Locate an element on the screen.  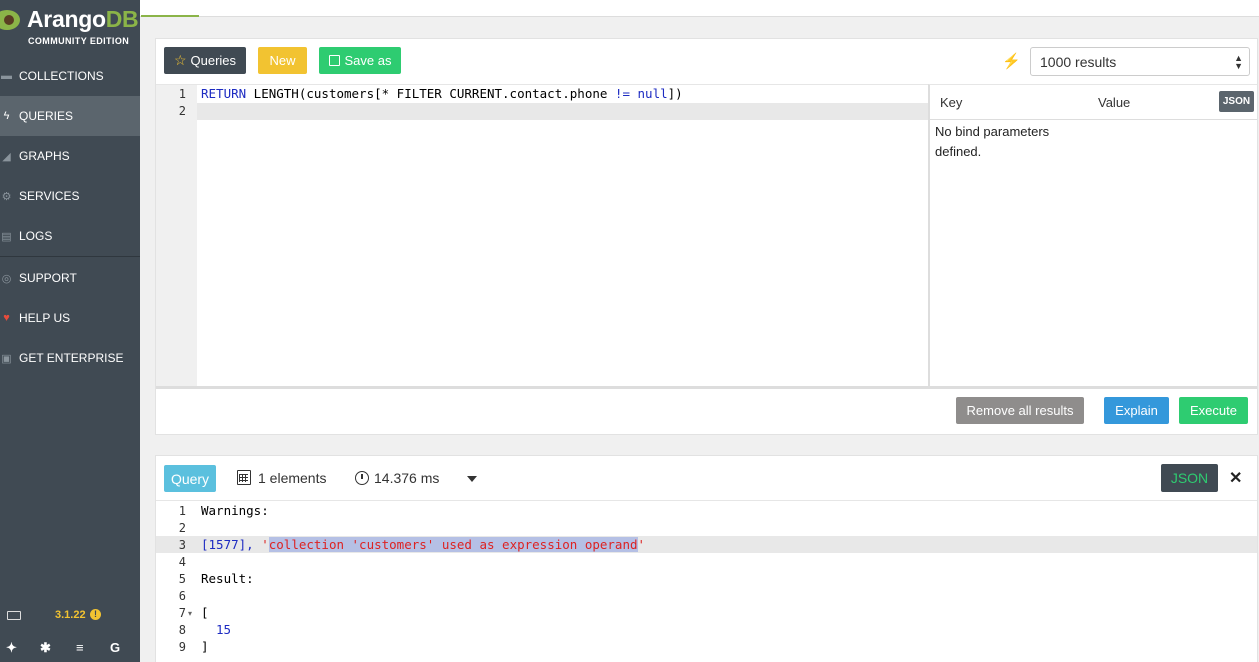
result-value: 15 is located at coordinates (224, 629).